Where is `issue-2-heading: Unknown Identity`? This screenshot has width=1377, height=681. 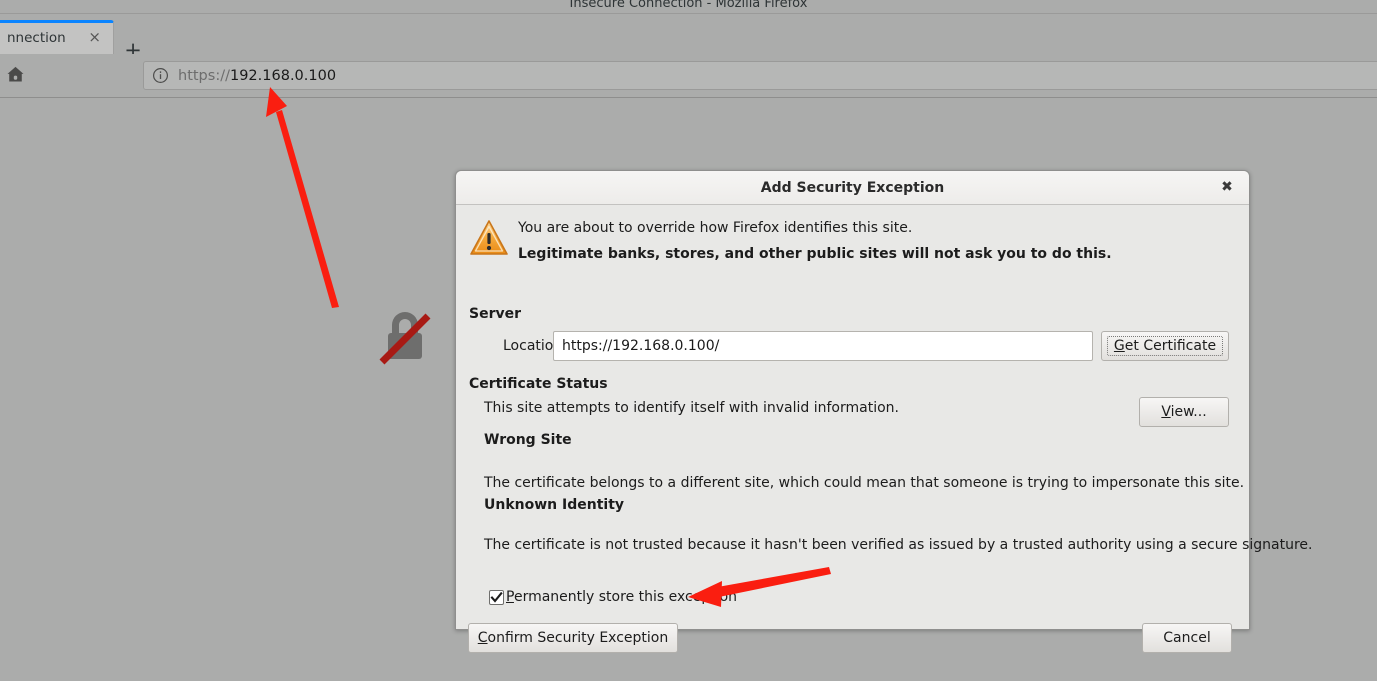 issue-2-heading: Unknown Identity is located at coordinates (554, 505).